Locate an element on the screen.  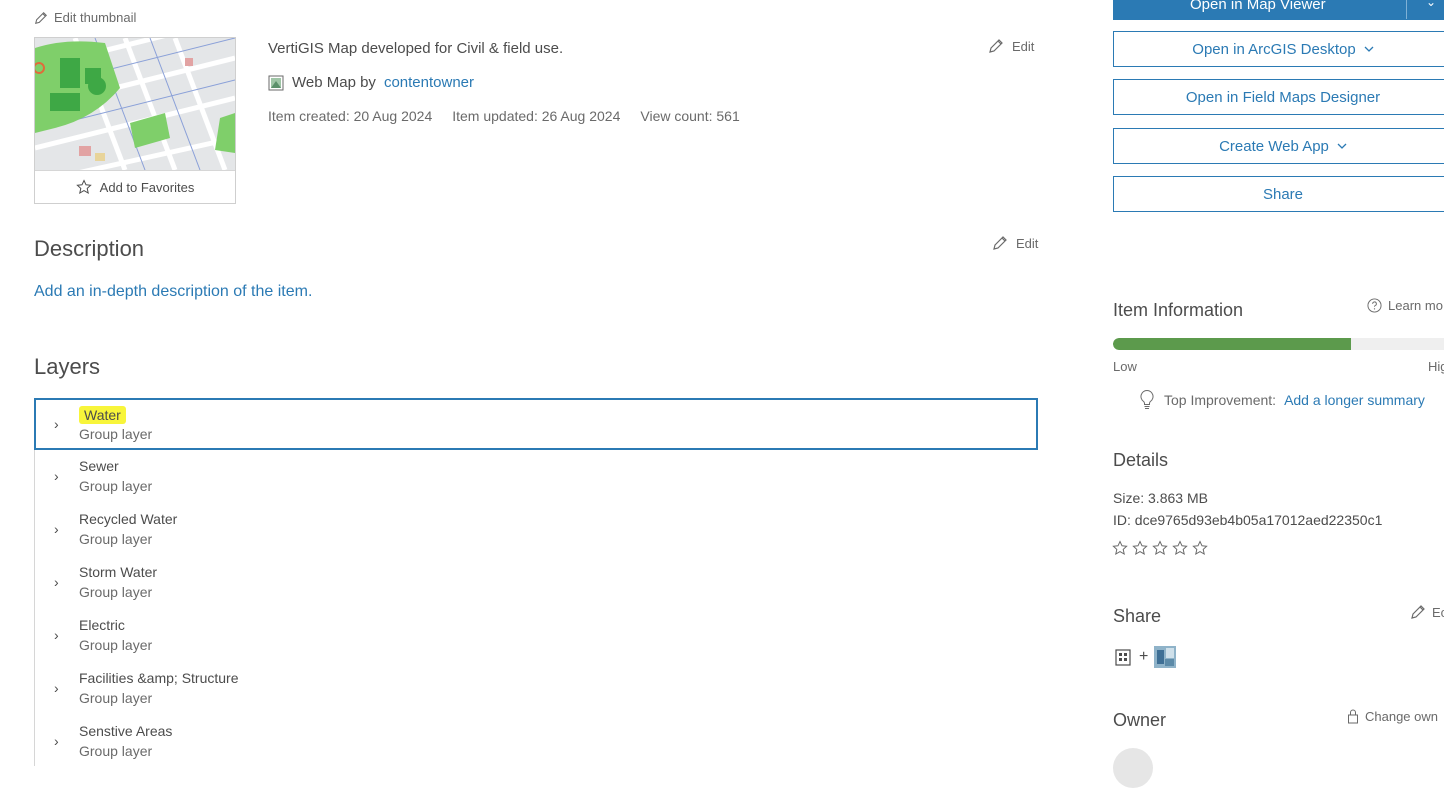
edit-thumbnail-label: Edit thumbnail is located at coordinates (95, 17).